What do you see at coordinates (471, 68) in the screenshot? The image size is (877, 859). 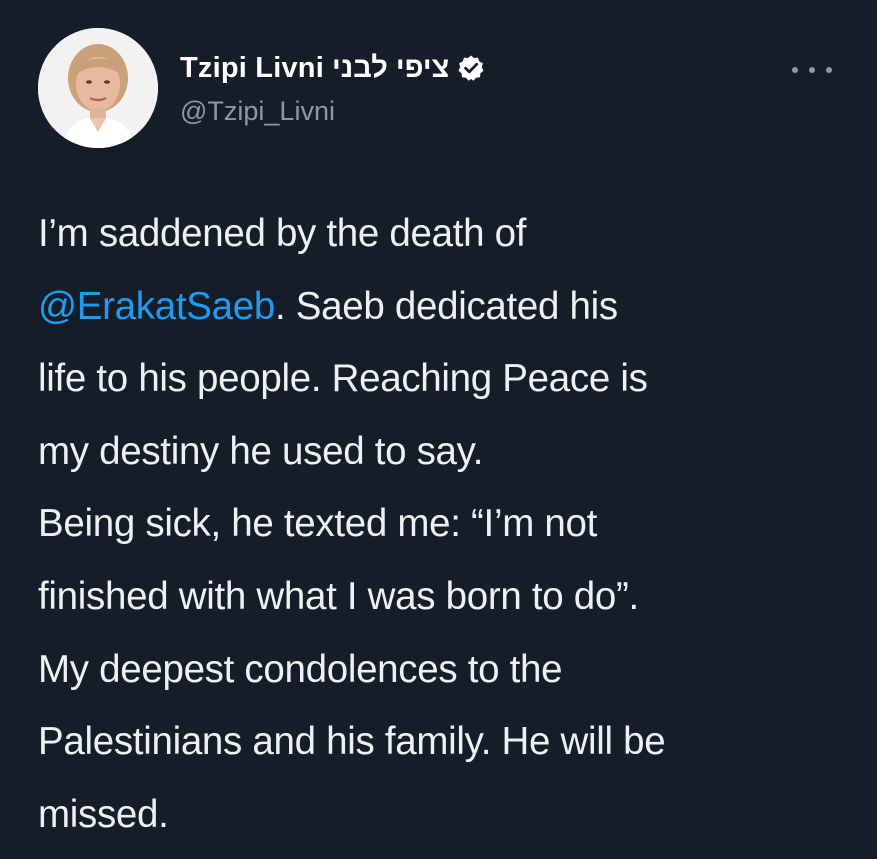 I see `verified-badge-icon` at bounding box center [471, 68].